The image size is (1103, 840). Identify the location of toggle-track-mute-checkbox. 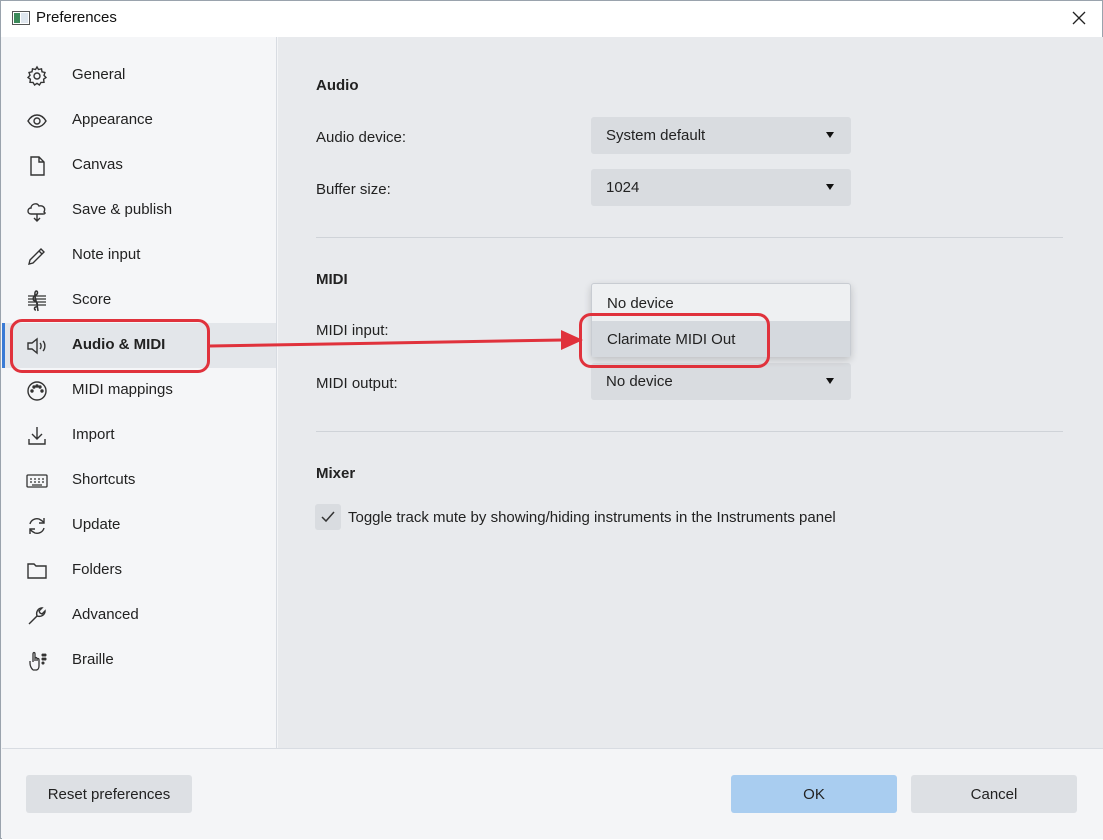
(328, 517).